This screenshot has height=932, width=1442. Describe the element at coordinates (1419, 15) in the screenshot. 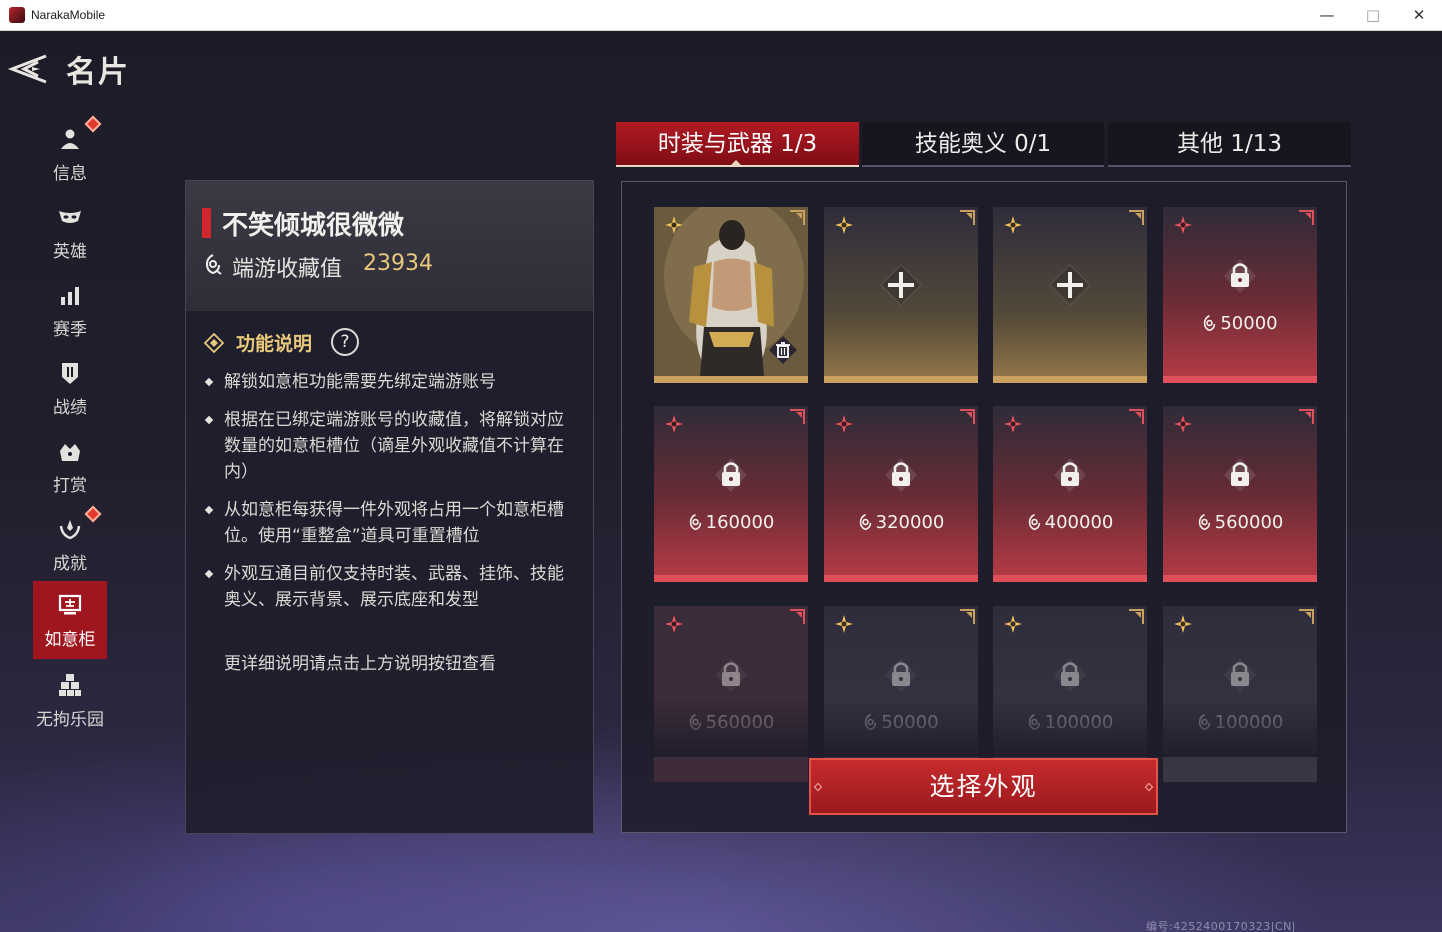

I see `close-button: ✕` at that location.